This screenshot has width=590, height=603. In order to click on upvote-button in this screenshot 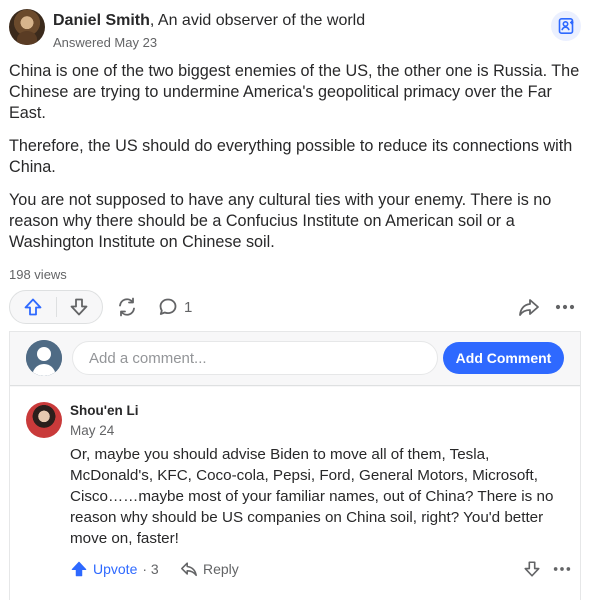, I will do `click(33, 307)`.